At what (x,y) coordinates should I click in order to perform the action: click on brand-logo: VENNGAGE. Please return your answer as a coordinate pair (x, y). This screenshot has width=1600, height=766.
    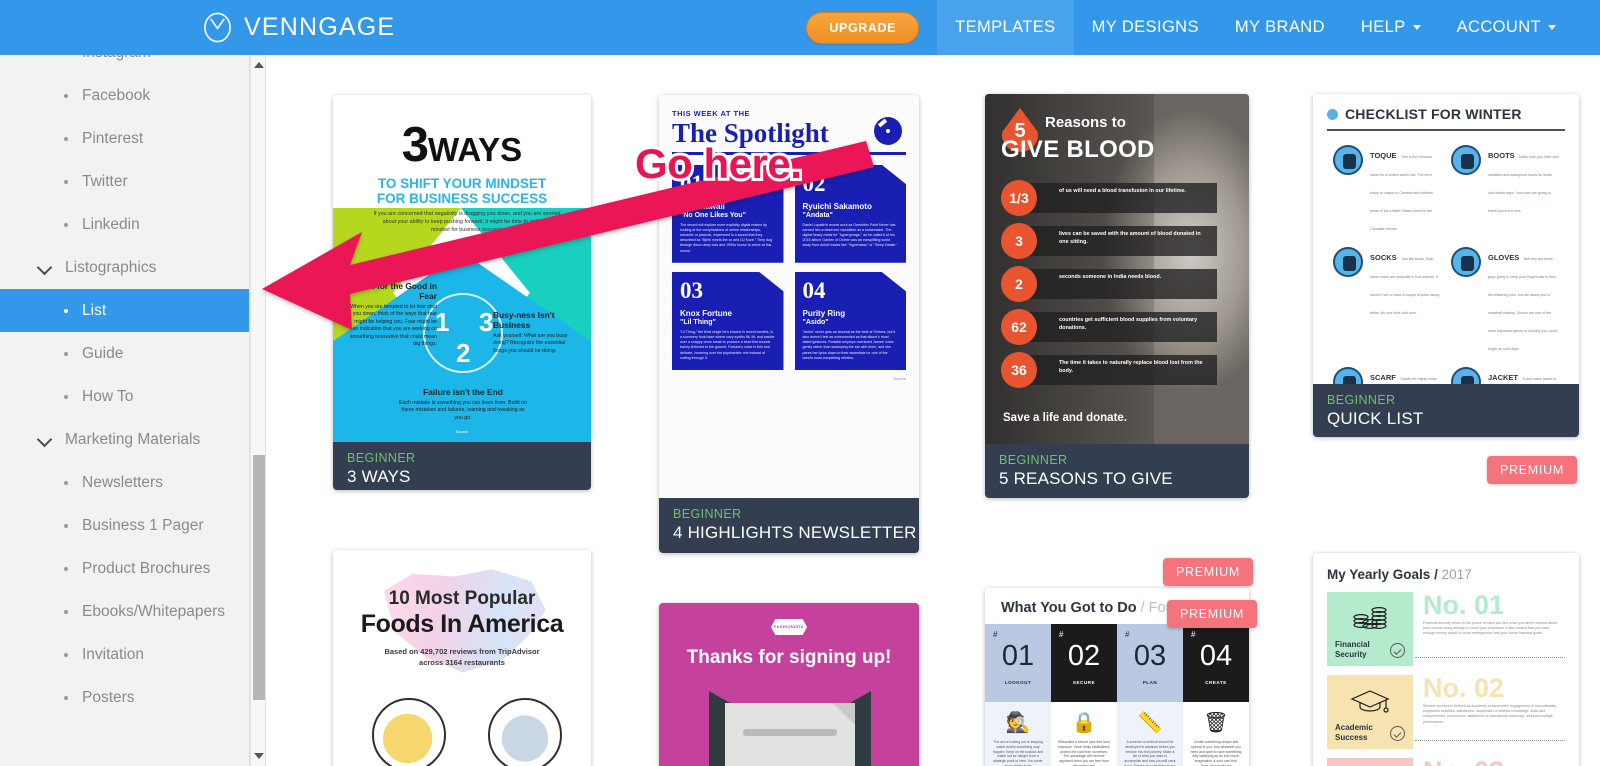
    Looking at the image, I should click on (299, 27).